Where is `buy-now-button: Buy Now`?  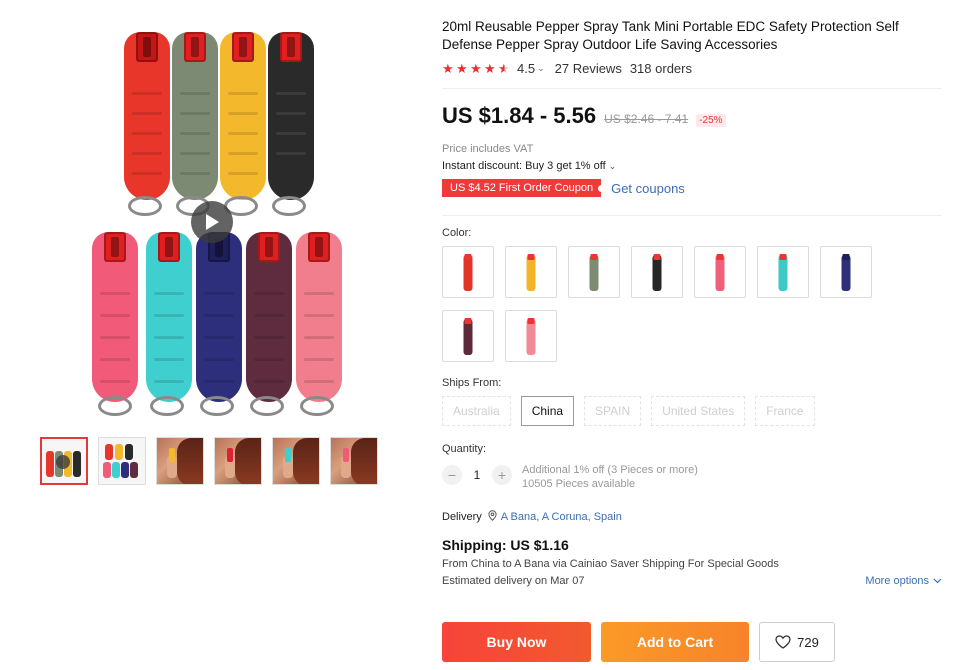
buy-now-button: Buy Now is located at coordinates (516, 642).